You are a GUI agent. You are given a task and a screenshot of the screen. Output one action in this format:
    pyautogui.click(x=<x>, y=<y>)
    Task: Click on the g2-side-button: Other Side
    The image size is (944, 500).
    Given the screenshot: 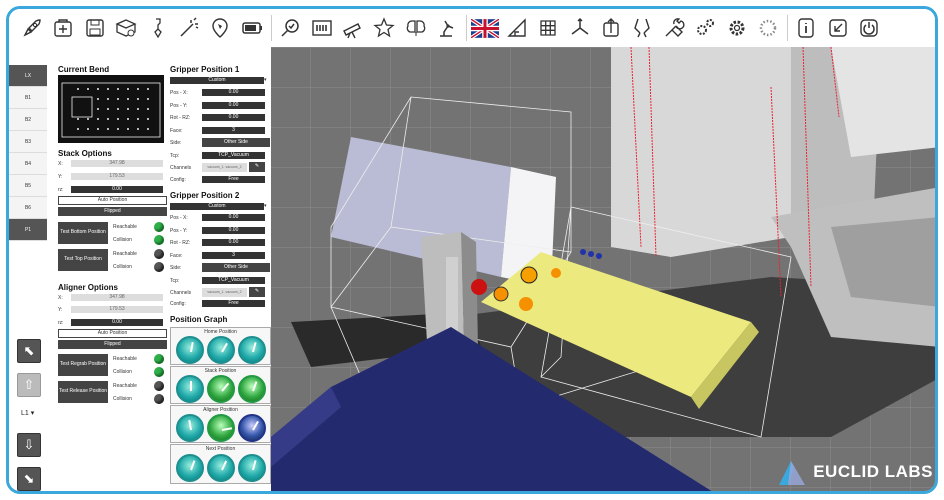 What is the action you would take?
    pyautogui.click(x=236, y=267)
    